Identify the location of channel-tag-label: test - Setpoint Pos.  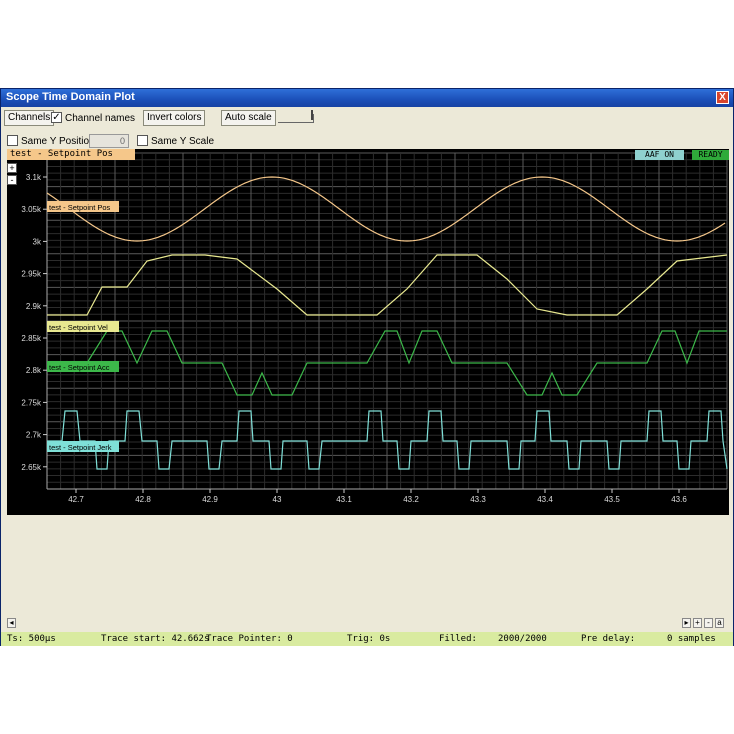
(80, 207).